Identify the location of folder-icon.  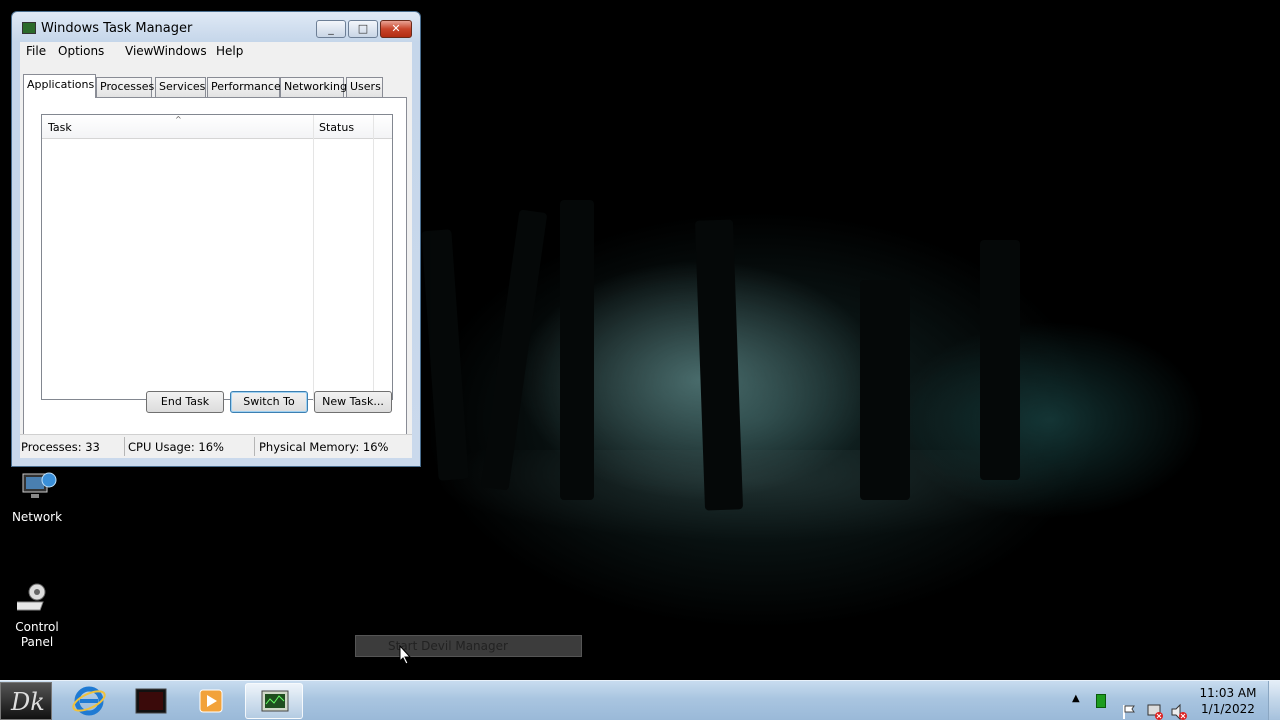
(151, 701).